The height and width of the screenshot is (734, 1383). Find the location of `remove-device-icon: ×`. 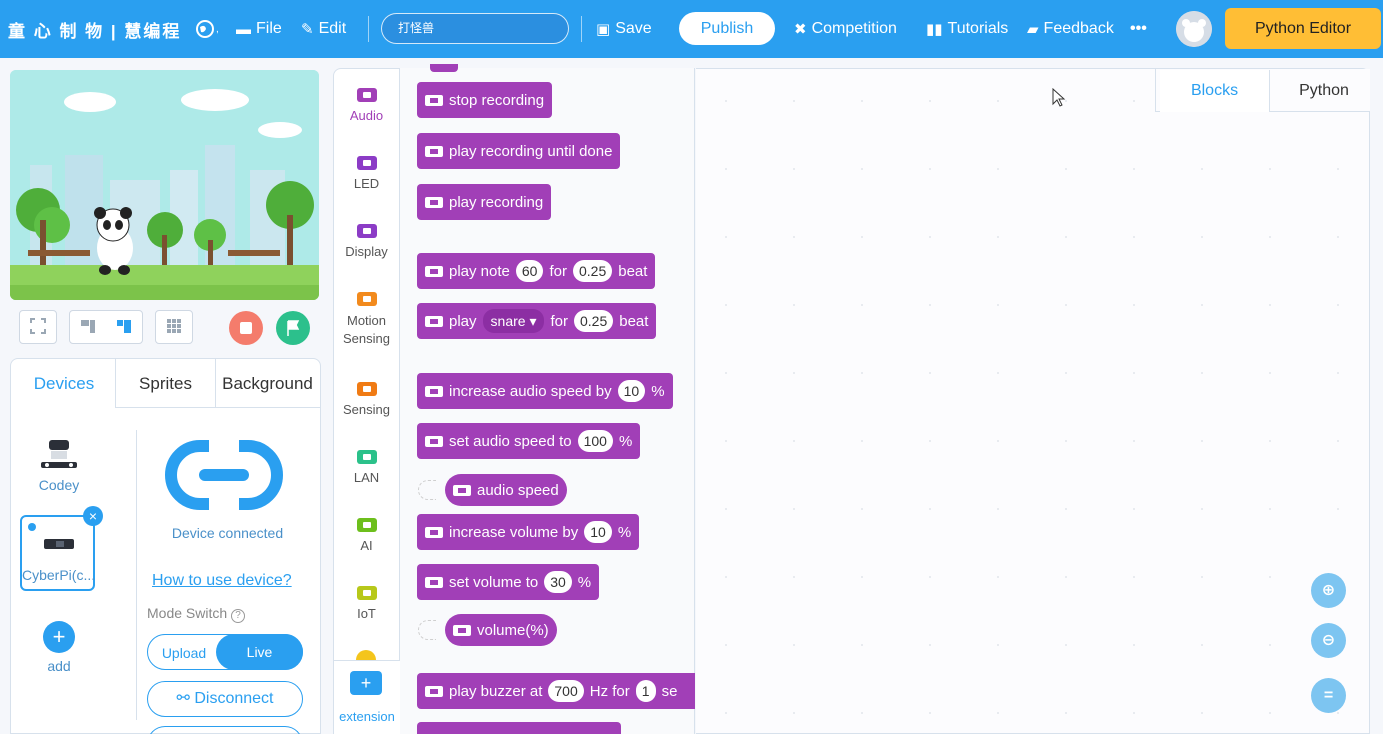

remove-device-icon: × is located at coordinates (93, 516).